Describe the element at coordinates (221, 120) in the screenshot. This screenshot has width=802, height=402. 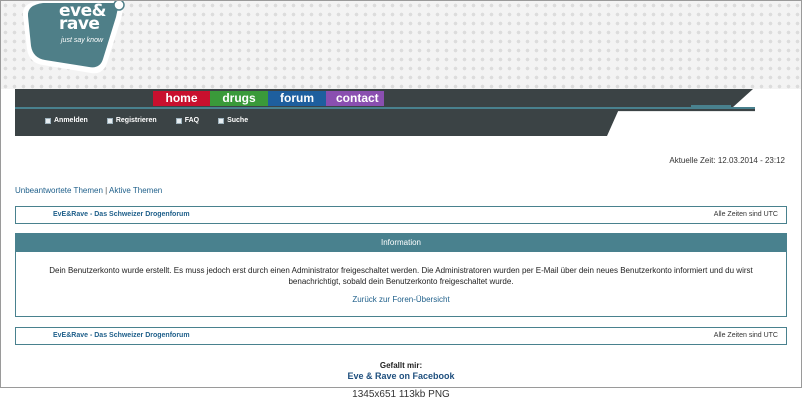
I see `search-icon` at that location.